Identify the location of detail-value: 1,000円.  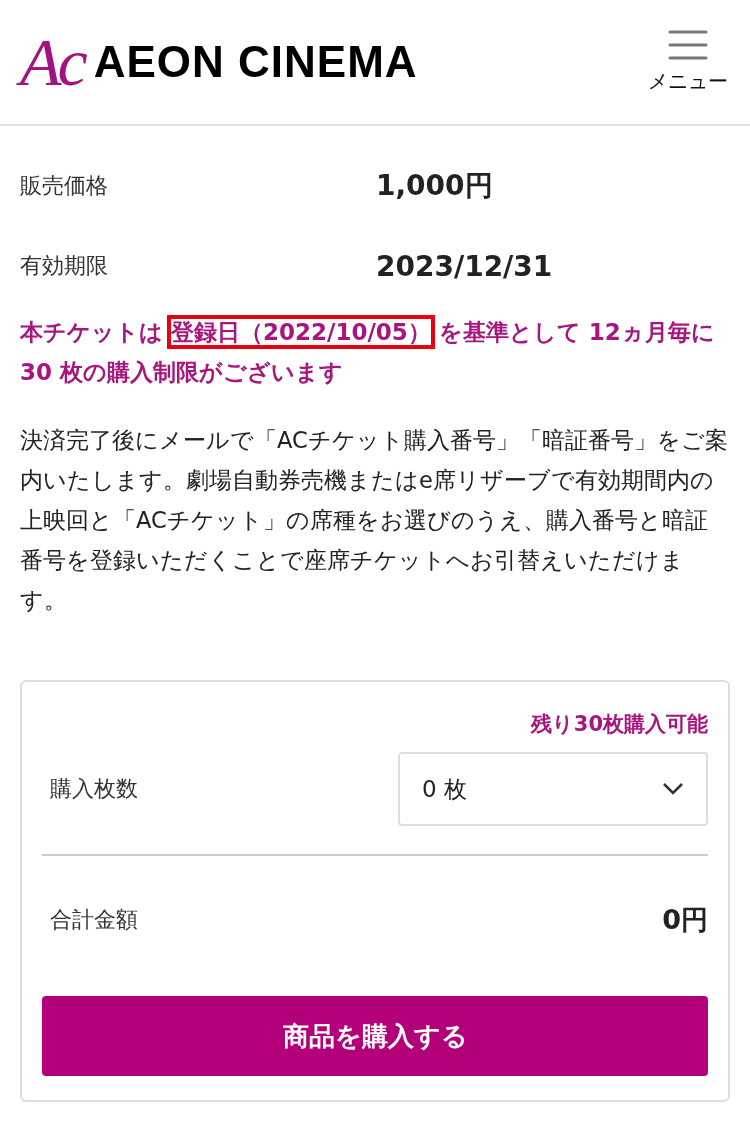
(435, 186).